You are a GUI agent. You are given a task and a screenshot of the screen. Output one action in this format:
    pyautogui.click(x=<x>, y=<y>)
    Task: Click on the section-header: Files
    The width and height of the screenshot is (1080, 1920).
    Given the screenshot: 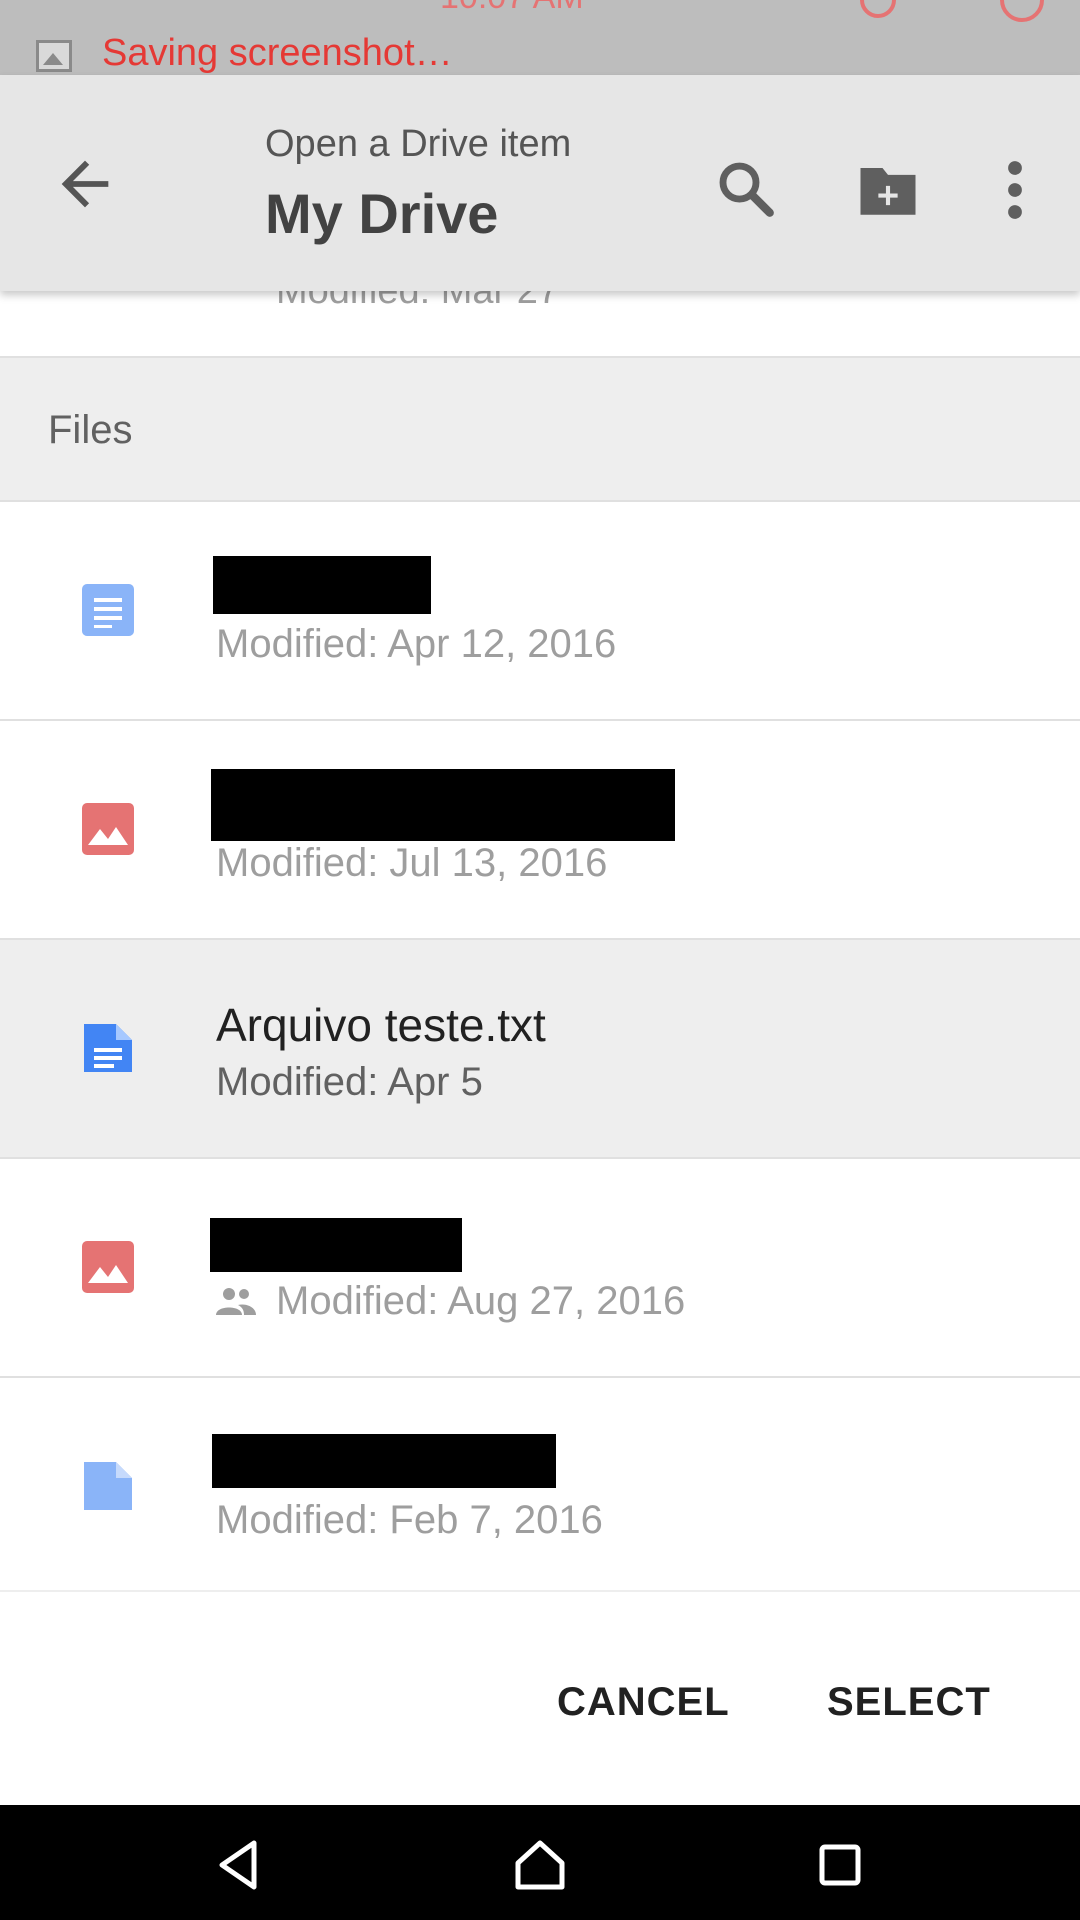 What is the action you would take?
    pyautogui.click(x=540, y=430)
    